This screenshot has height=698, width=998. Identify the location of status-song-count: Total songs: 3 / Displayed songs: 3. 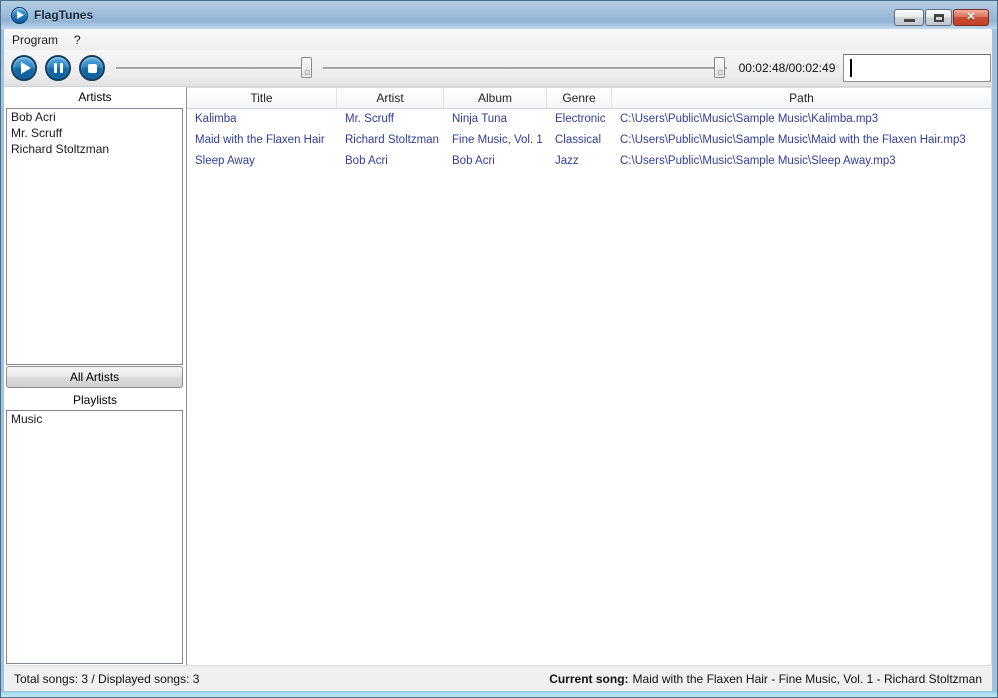
(107, 678).